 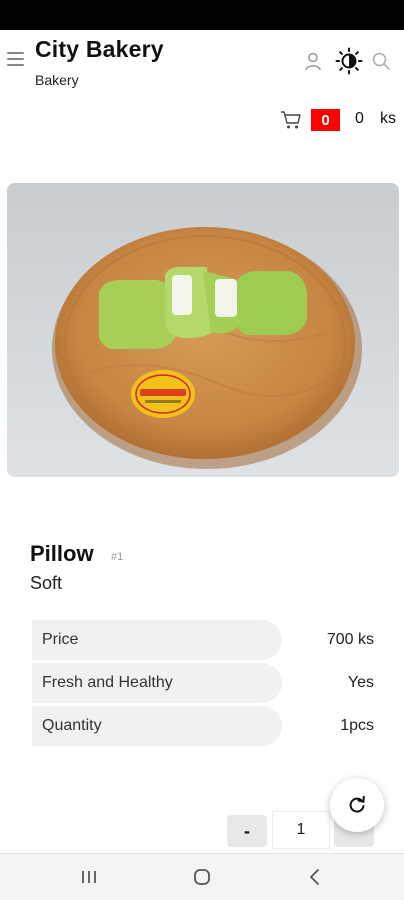 I want to click on product-description: Soft, so click(x=46, y=583).